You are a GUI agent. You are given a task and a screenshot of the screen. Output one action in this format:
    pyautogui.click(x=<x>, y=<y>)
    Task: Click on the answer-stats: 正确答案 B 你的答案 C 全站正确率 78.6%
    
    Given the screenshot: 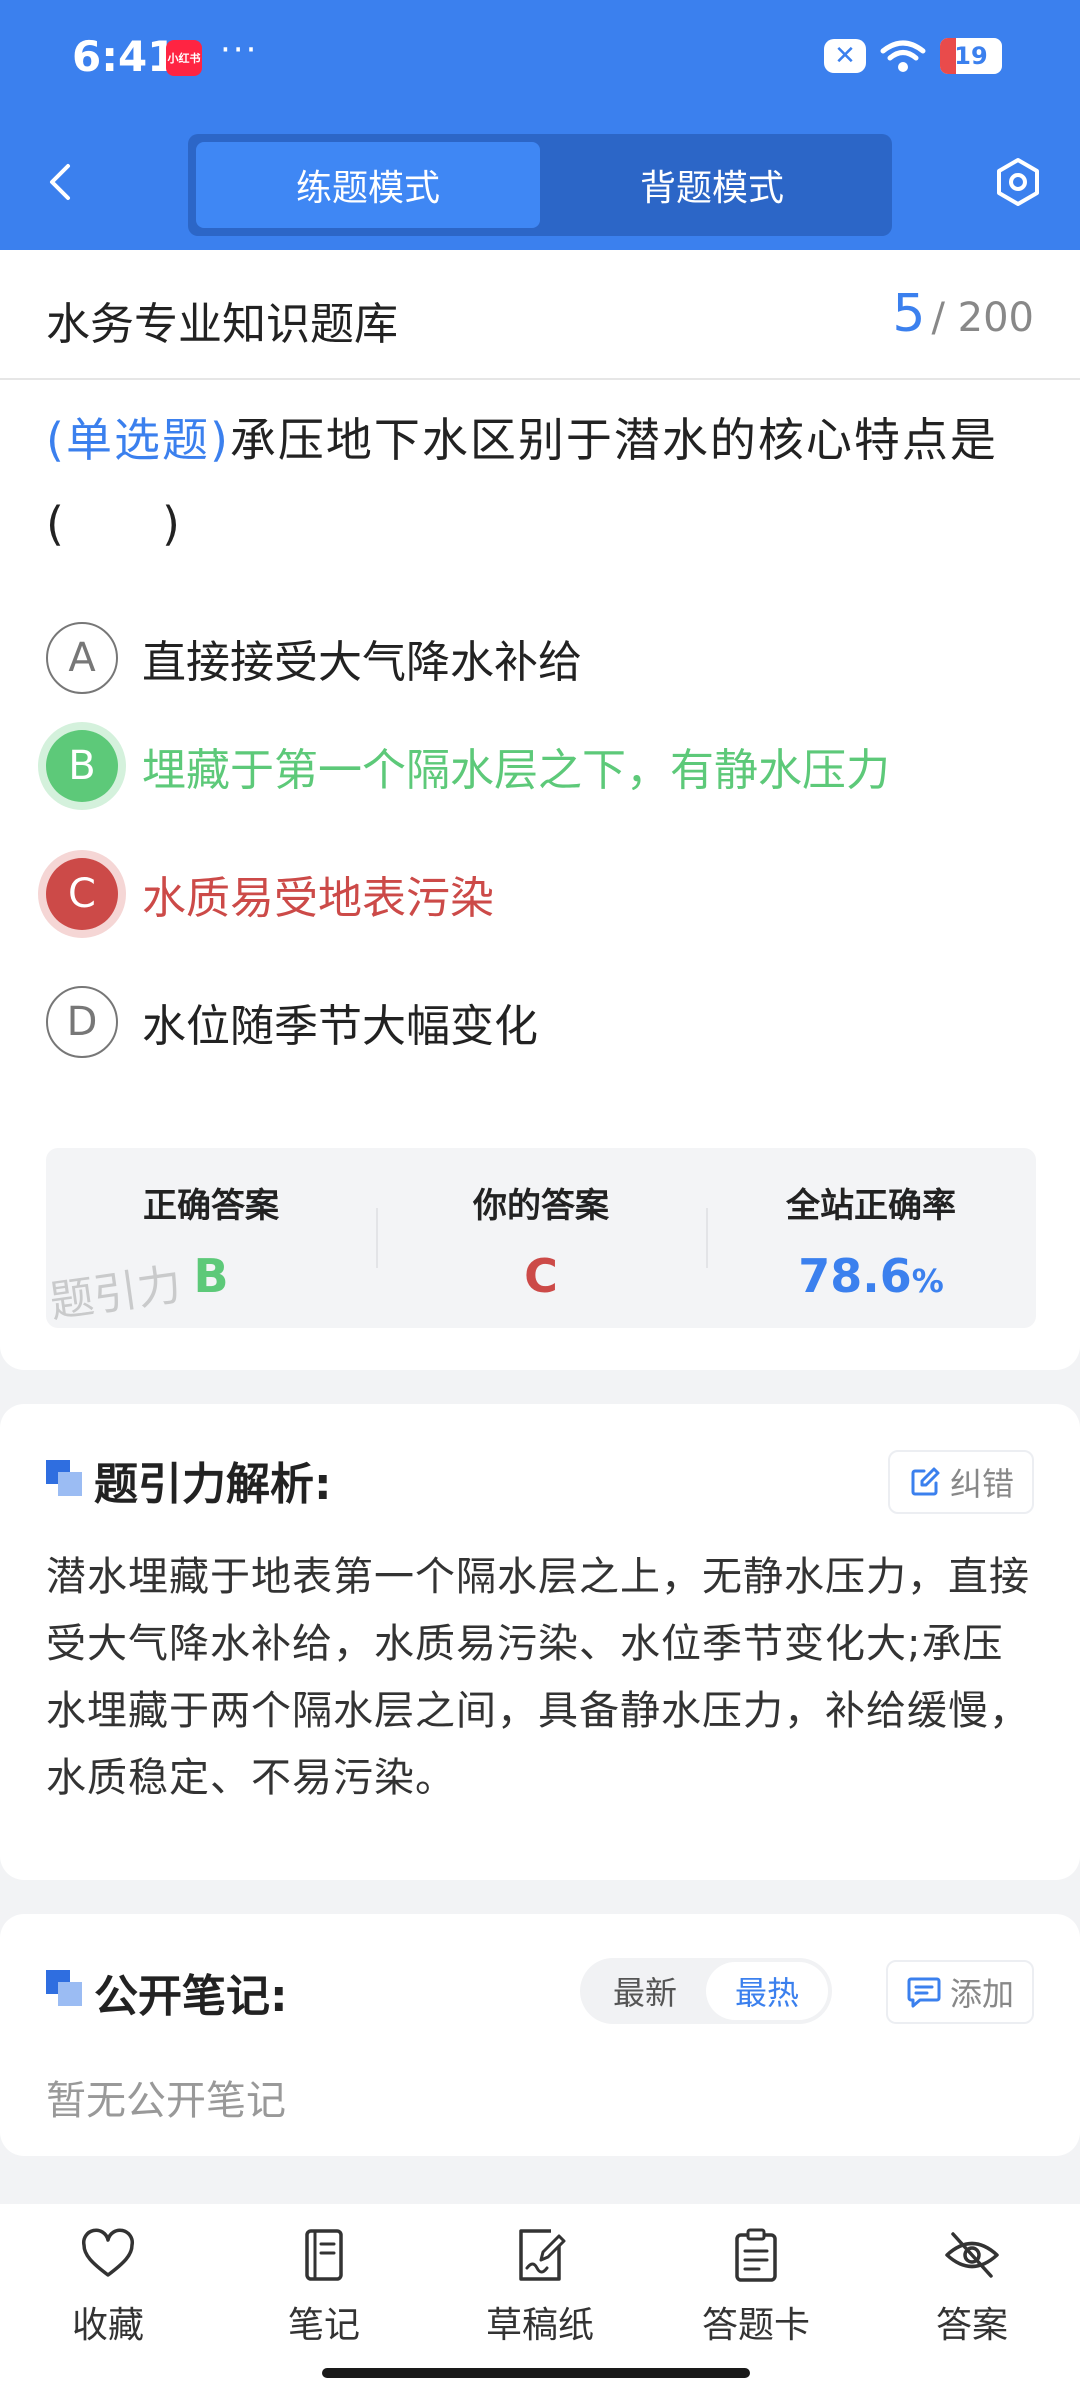 What is the action you would take?
    pyautogui.click(x=541, y=1238)
    